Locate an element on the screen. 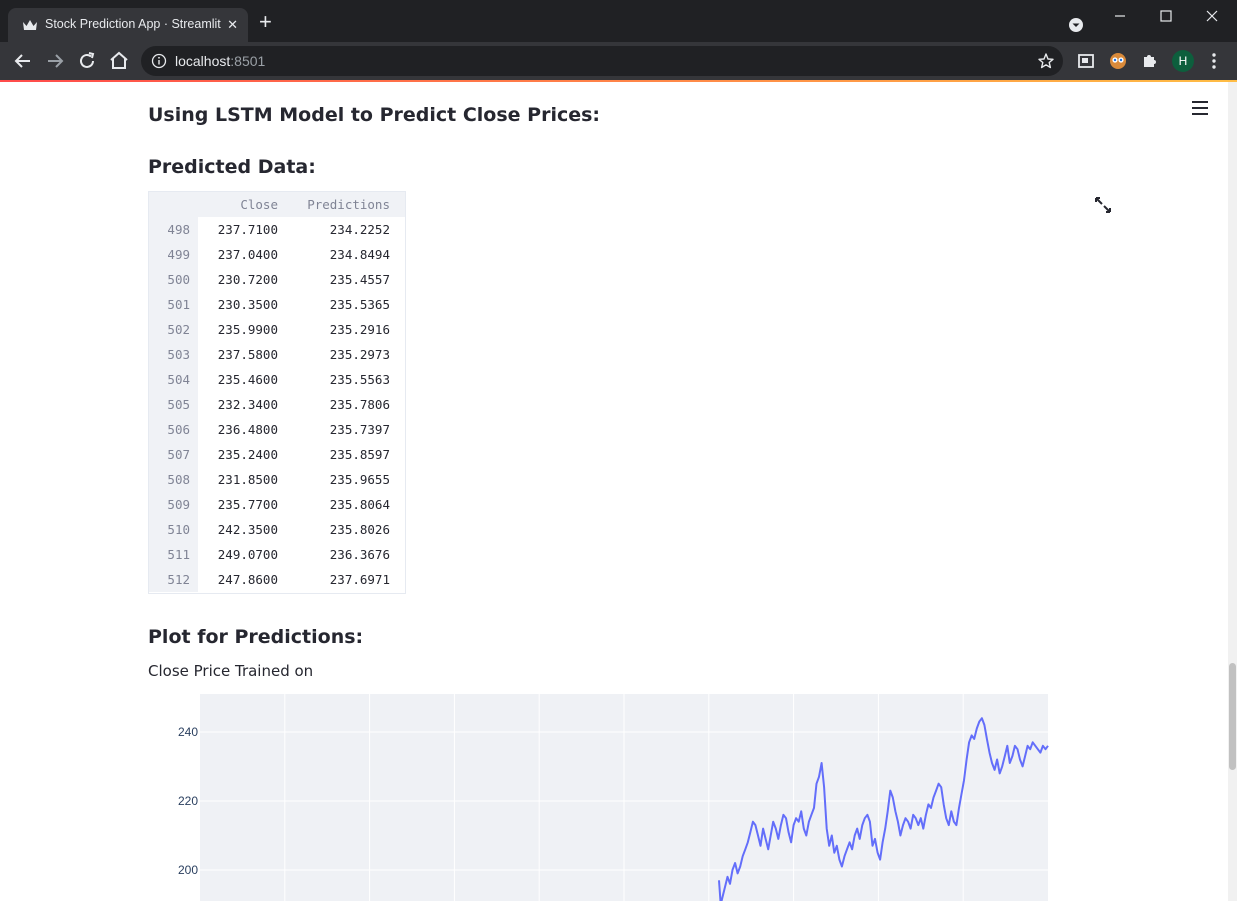  row-index-cell: 504 is located at coordinates (173, 379).